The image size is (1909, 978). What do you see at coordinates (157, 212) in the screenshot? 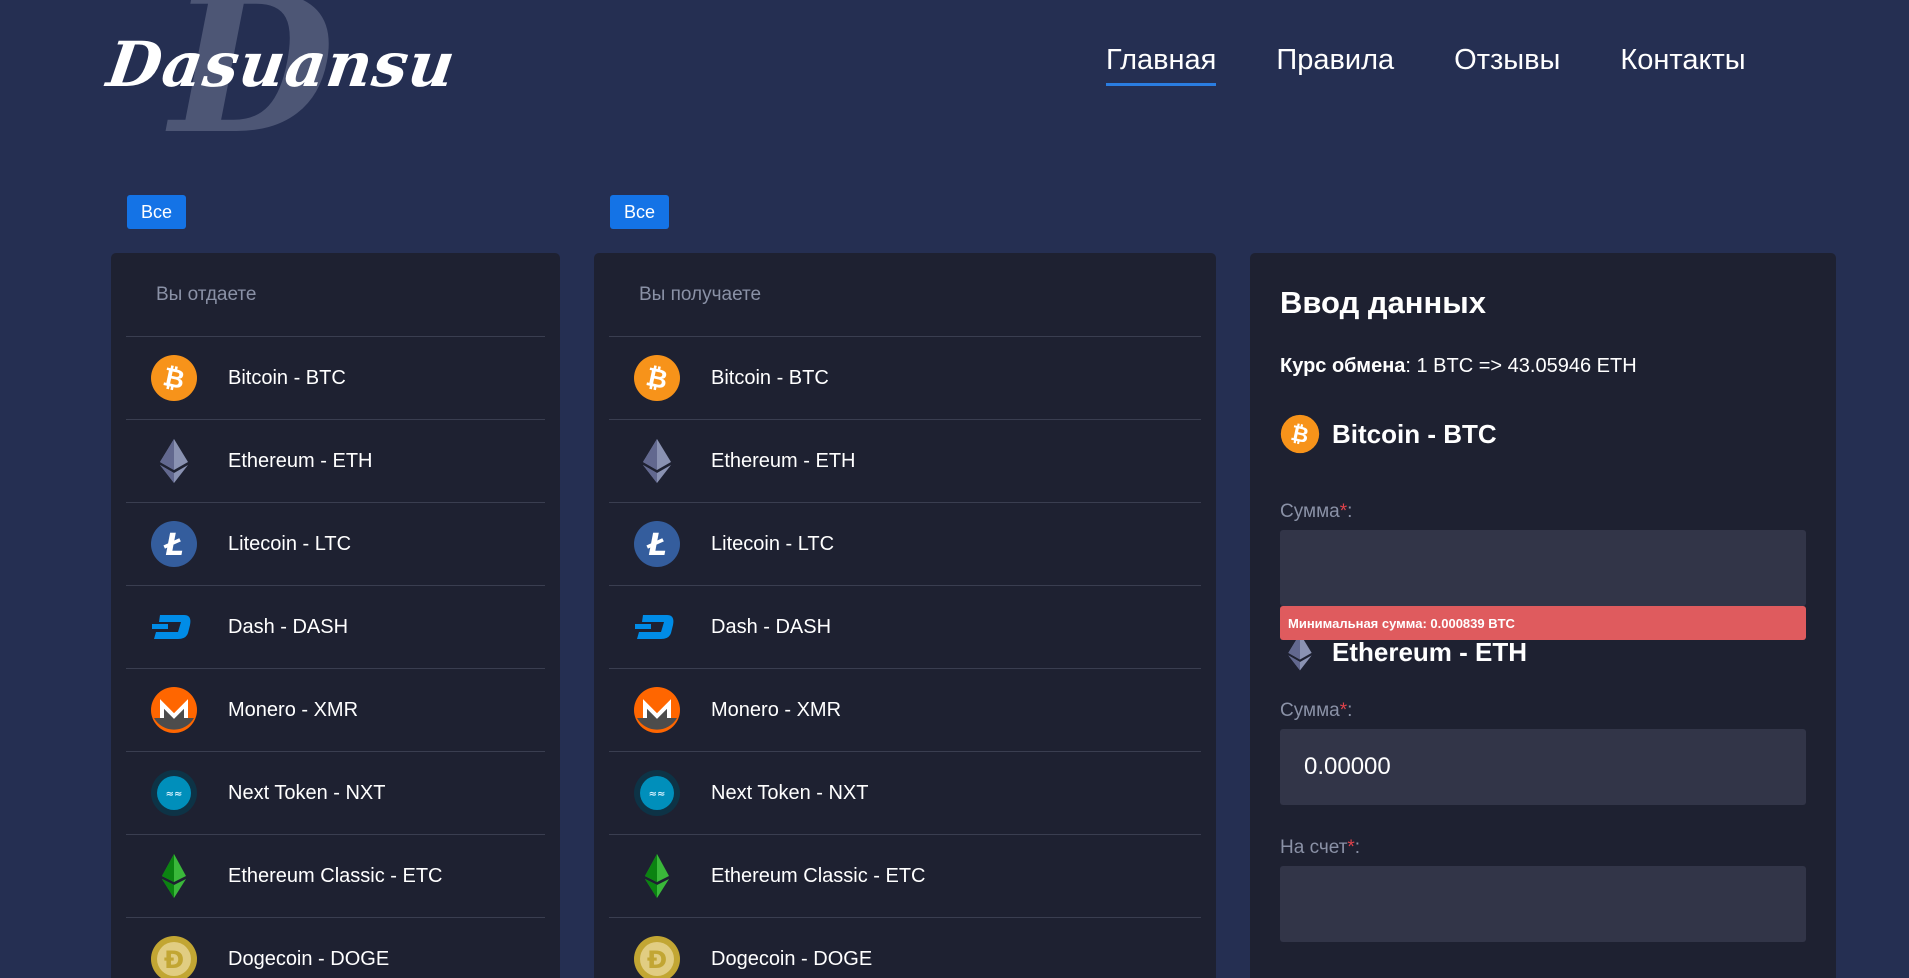
I see `give-filter-all-button: Все` at bounding box center [157, 212].